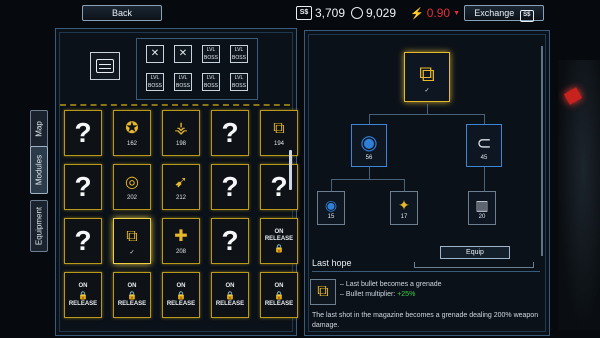  Describe the element at coordinates (39, 226) in the screenshot. I see `tab-equipment: Equipment` at that location.